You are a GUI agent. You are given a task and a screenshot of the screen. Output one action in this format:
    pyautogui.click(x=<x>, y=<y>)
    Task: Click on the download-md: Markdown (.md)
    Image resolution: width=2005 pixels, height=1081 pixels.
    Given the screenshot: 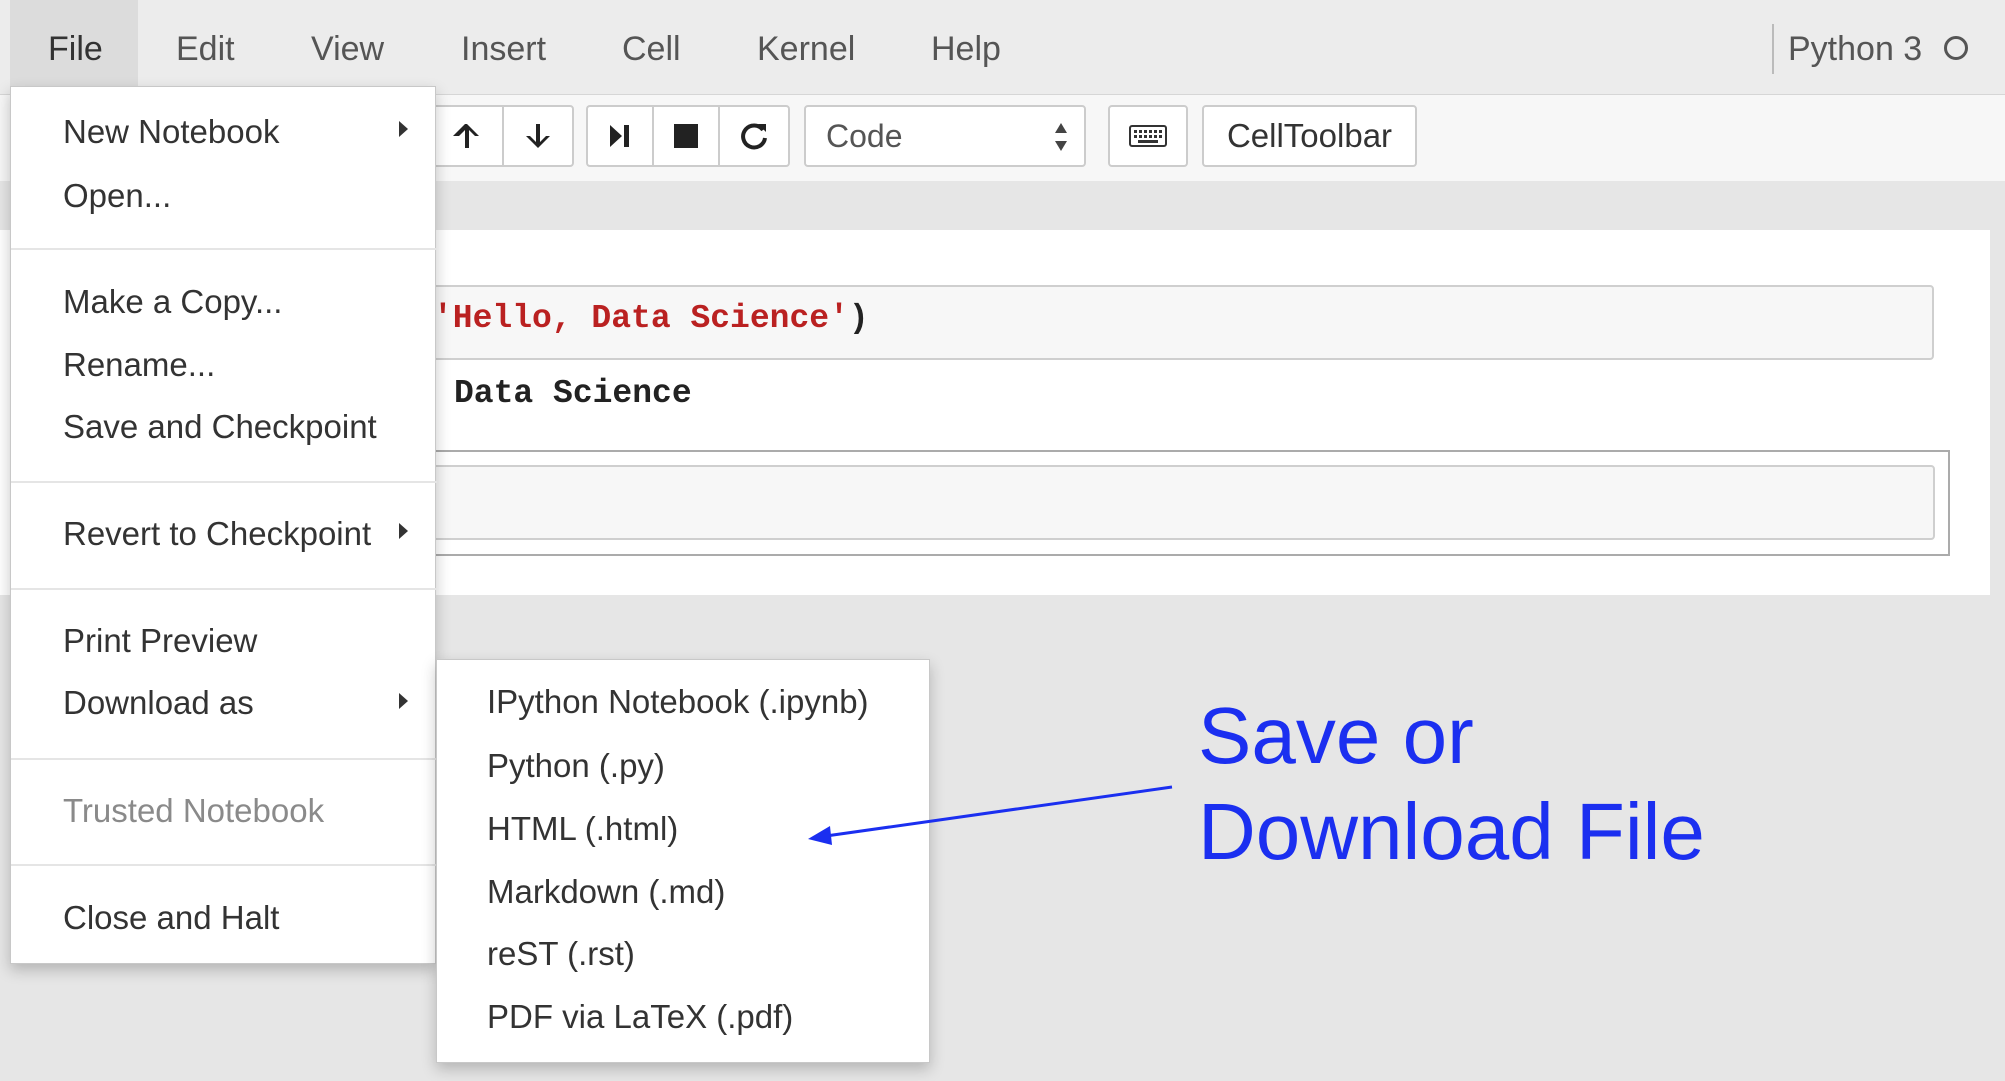 What is the action you would take?
    pyautogui.click(x=606, y=892)
    